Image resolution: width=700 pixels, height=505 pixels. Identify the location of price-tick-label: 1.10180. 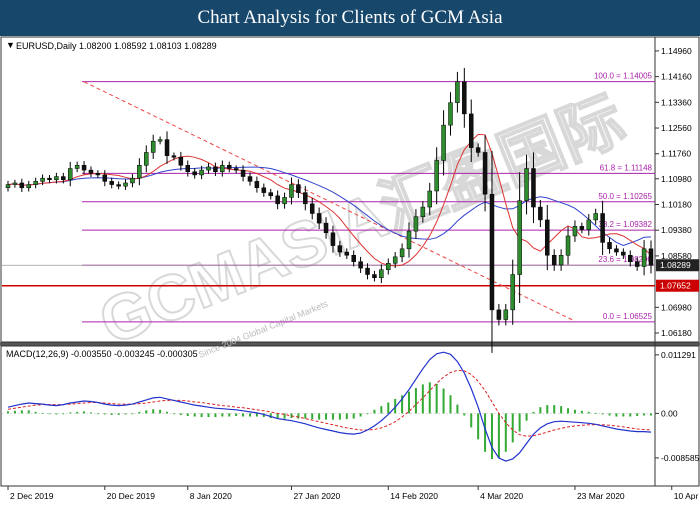
(676, 204).